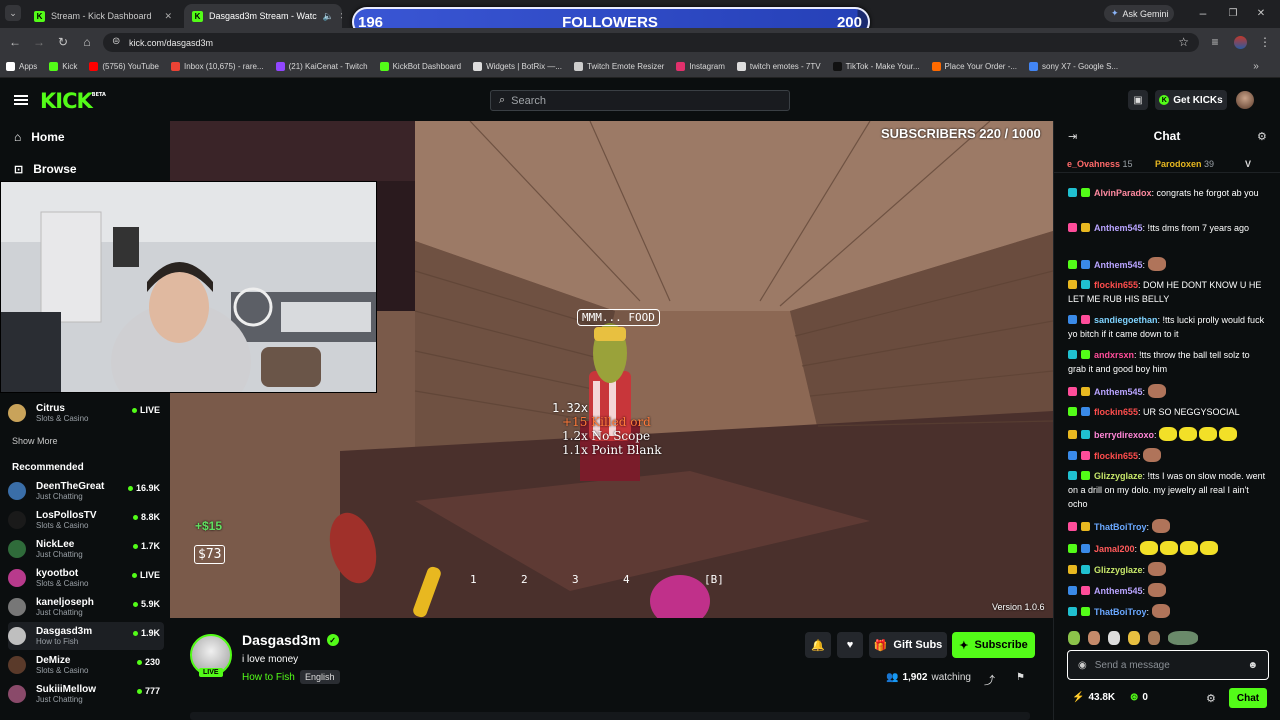 The width and height of the screenshot is (1280, 720). What do you see at coordinates (1168, 434) in the screenshot?
I see `chat-message: berrydirexoxo:` at bounding box center [1168, 434].